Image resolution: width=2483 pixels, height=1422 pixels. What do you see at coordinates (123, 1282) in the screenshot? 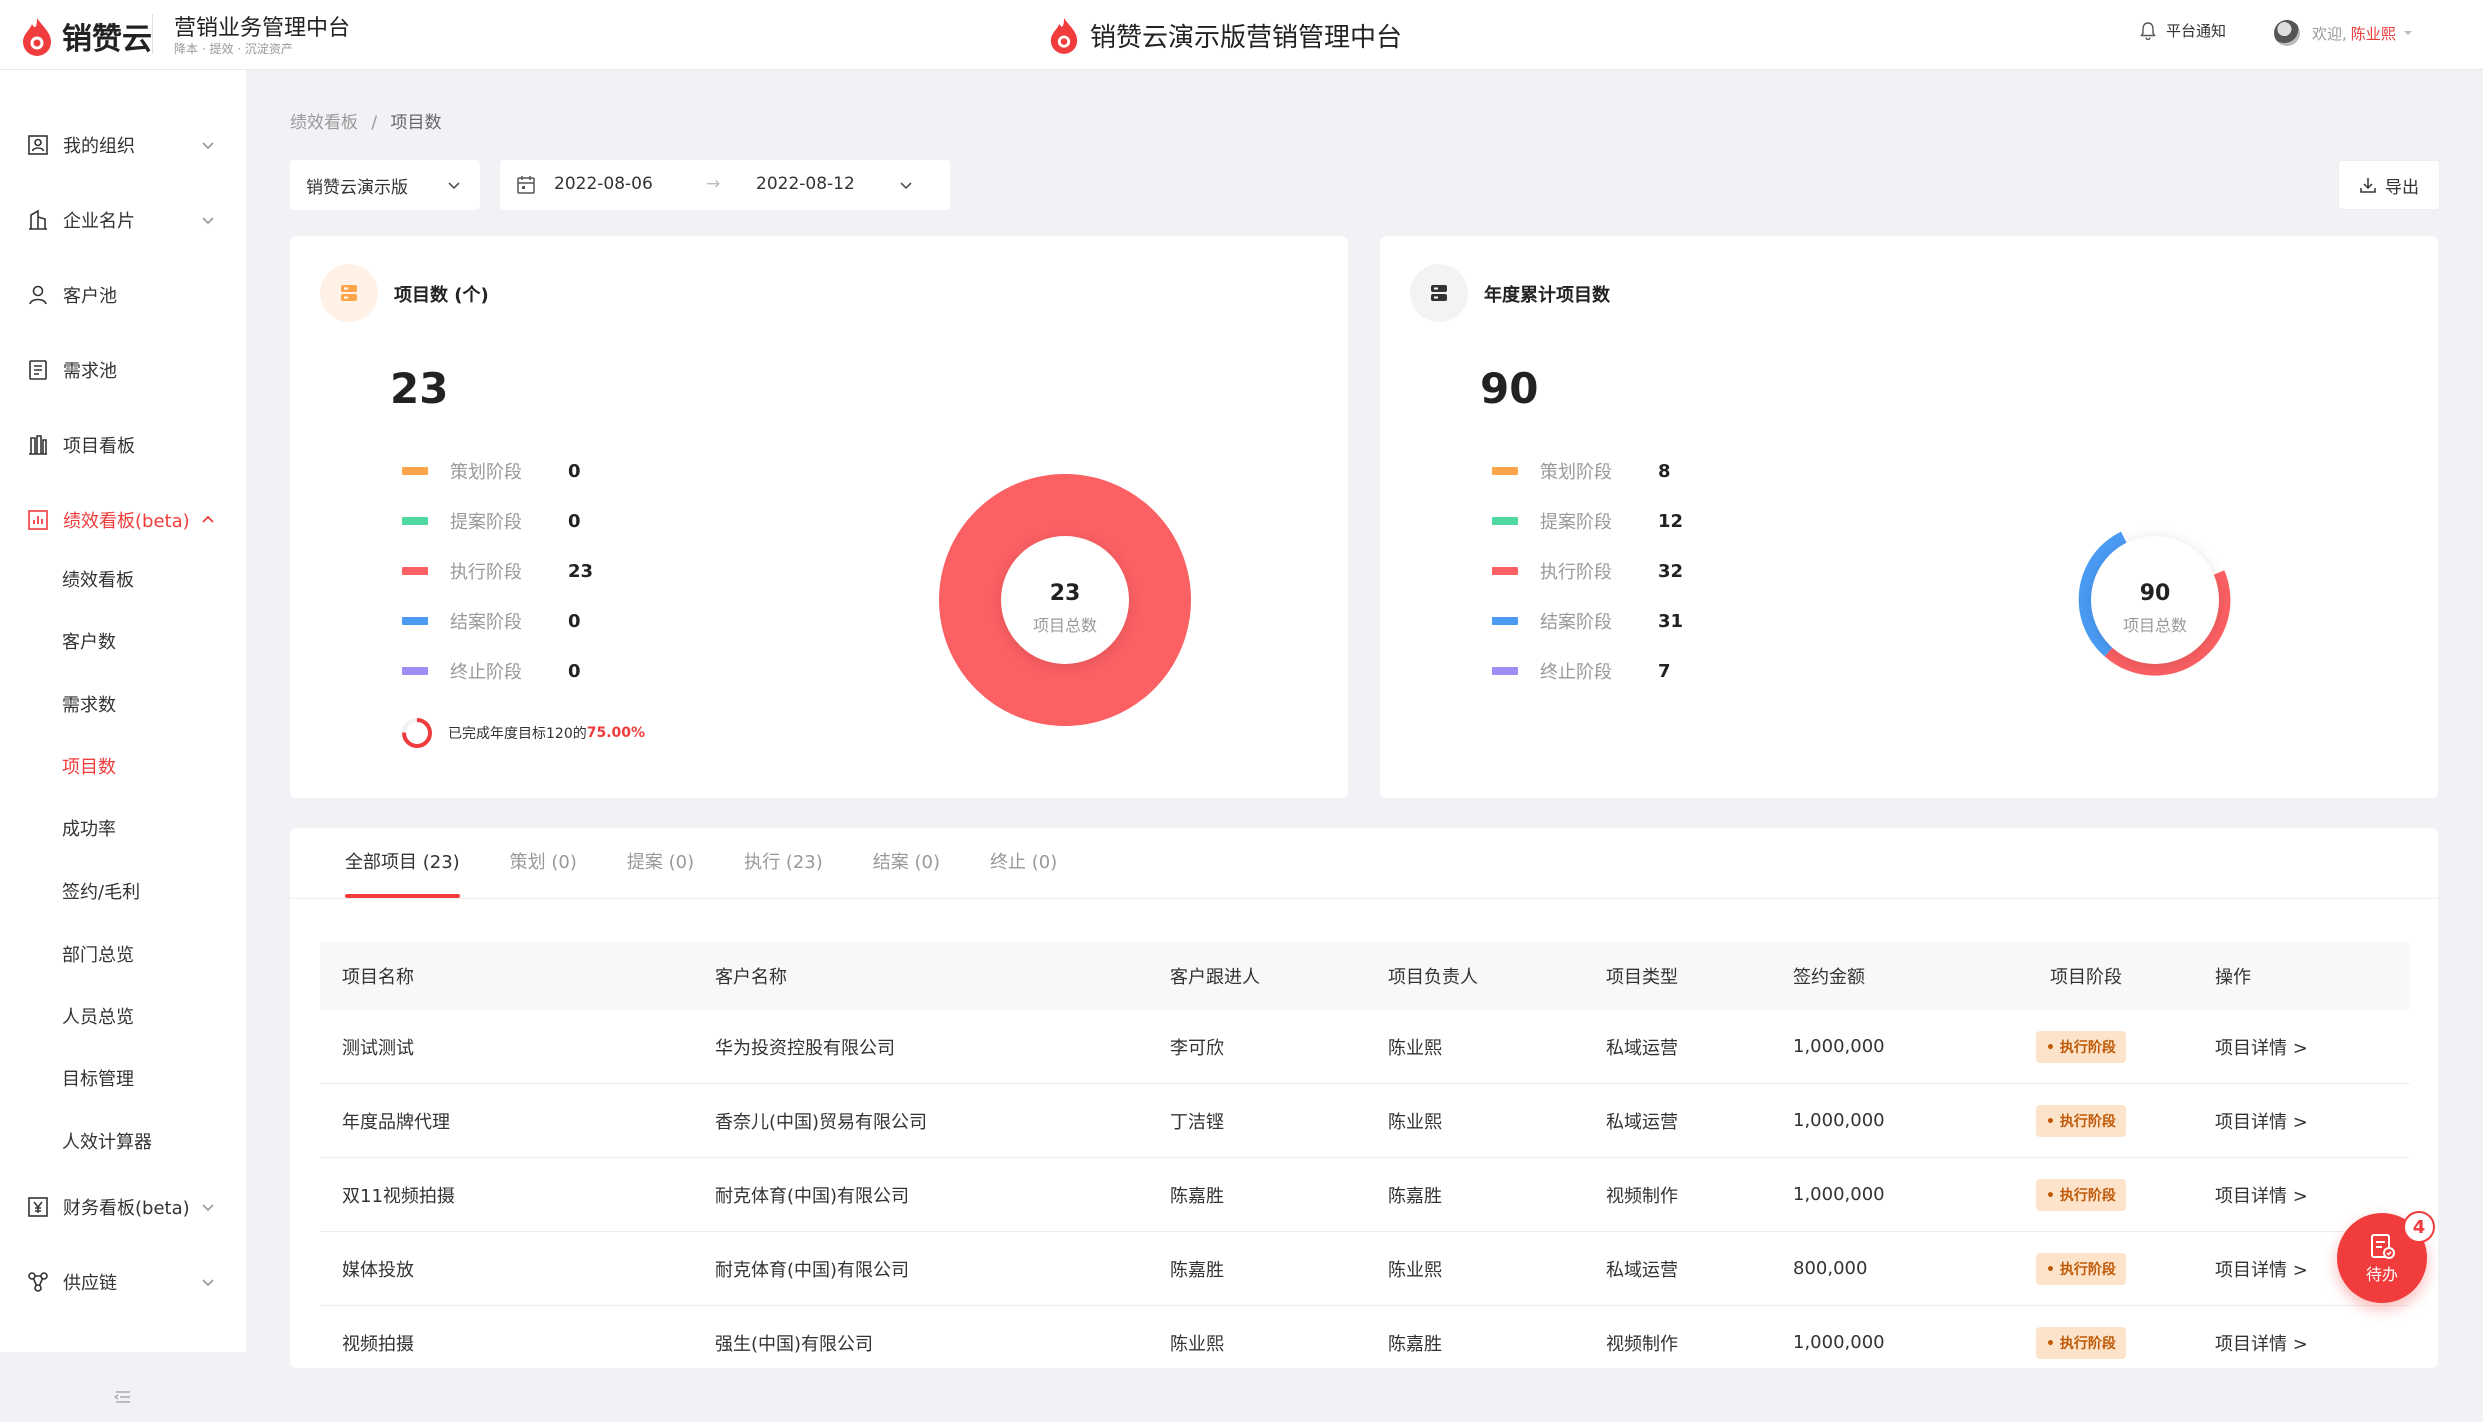
I see `sidebar-item-supply-chain: 供应链` at bounding box center [123, 1282].